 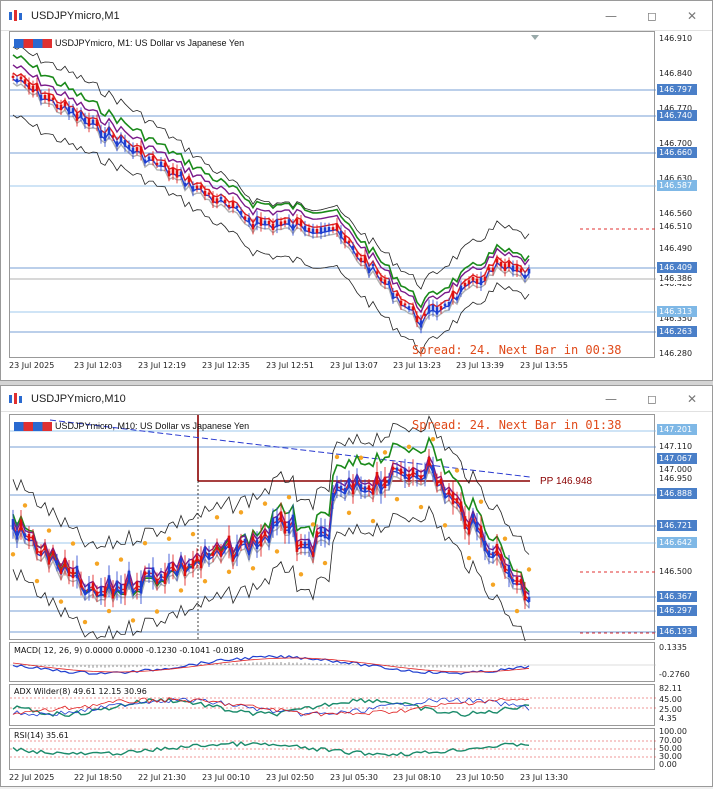 What do you see at coordinates (332, 705) in the screenshot?
I see `adx-pane: ADX Wilder(8) 49.61 12.15 30.96` at bounding box center [332, 705].